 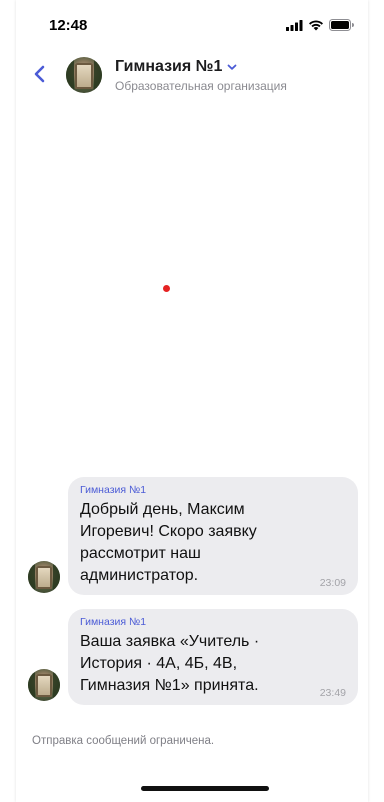 What do you see at coordinates (123, 741) in the screenshot?
I see `messaging-restricted-notice: Отправка сообщений ограничена.` at bounding box center [123, 741].